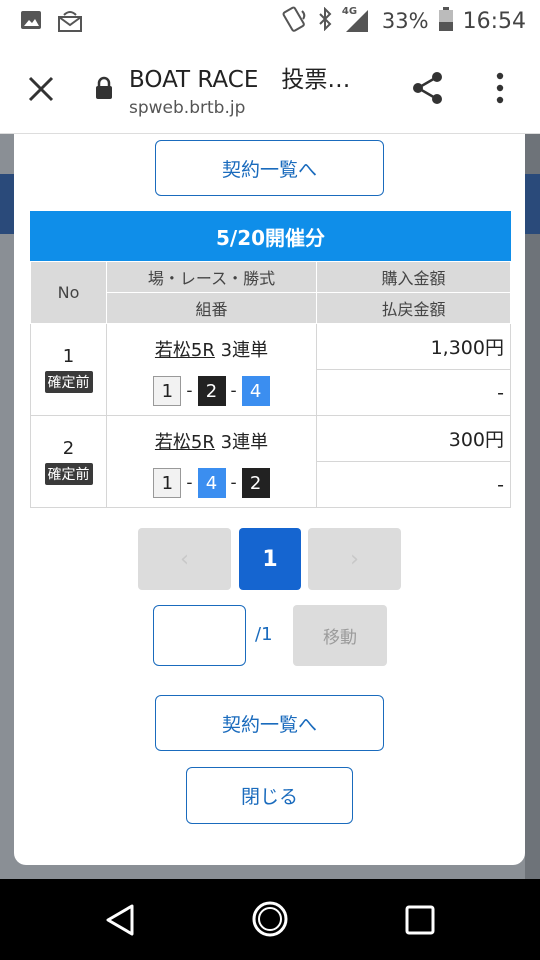  I want to click on more-options-icon, so click(500, 90).